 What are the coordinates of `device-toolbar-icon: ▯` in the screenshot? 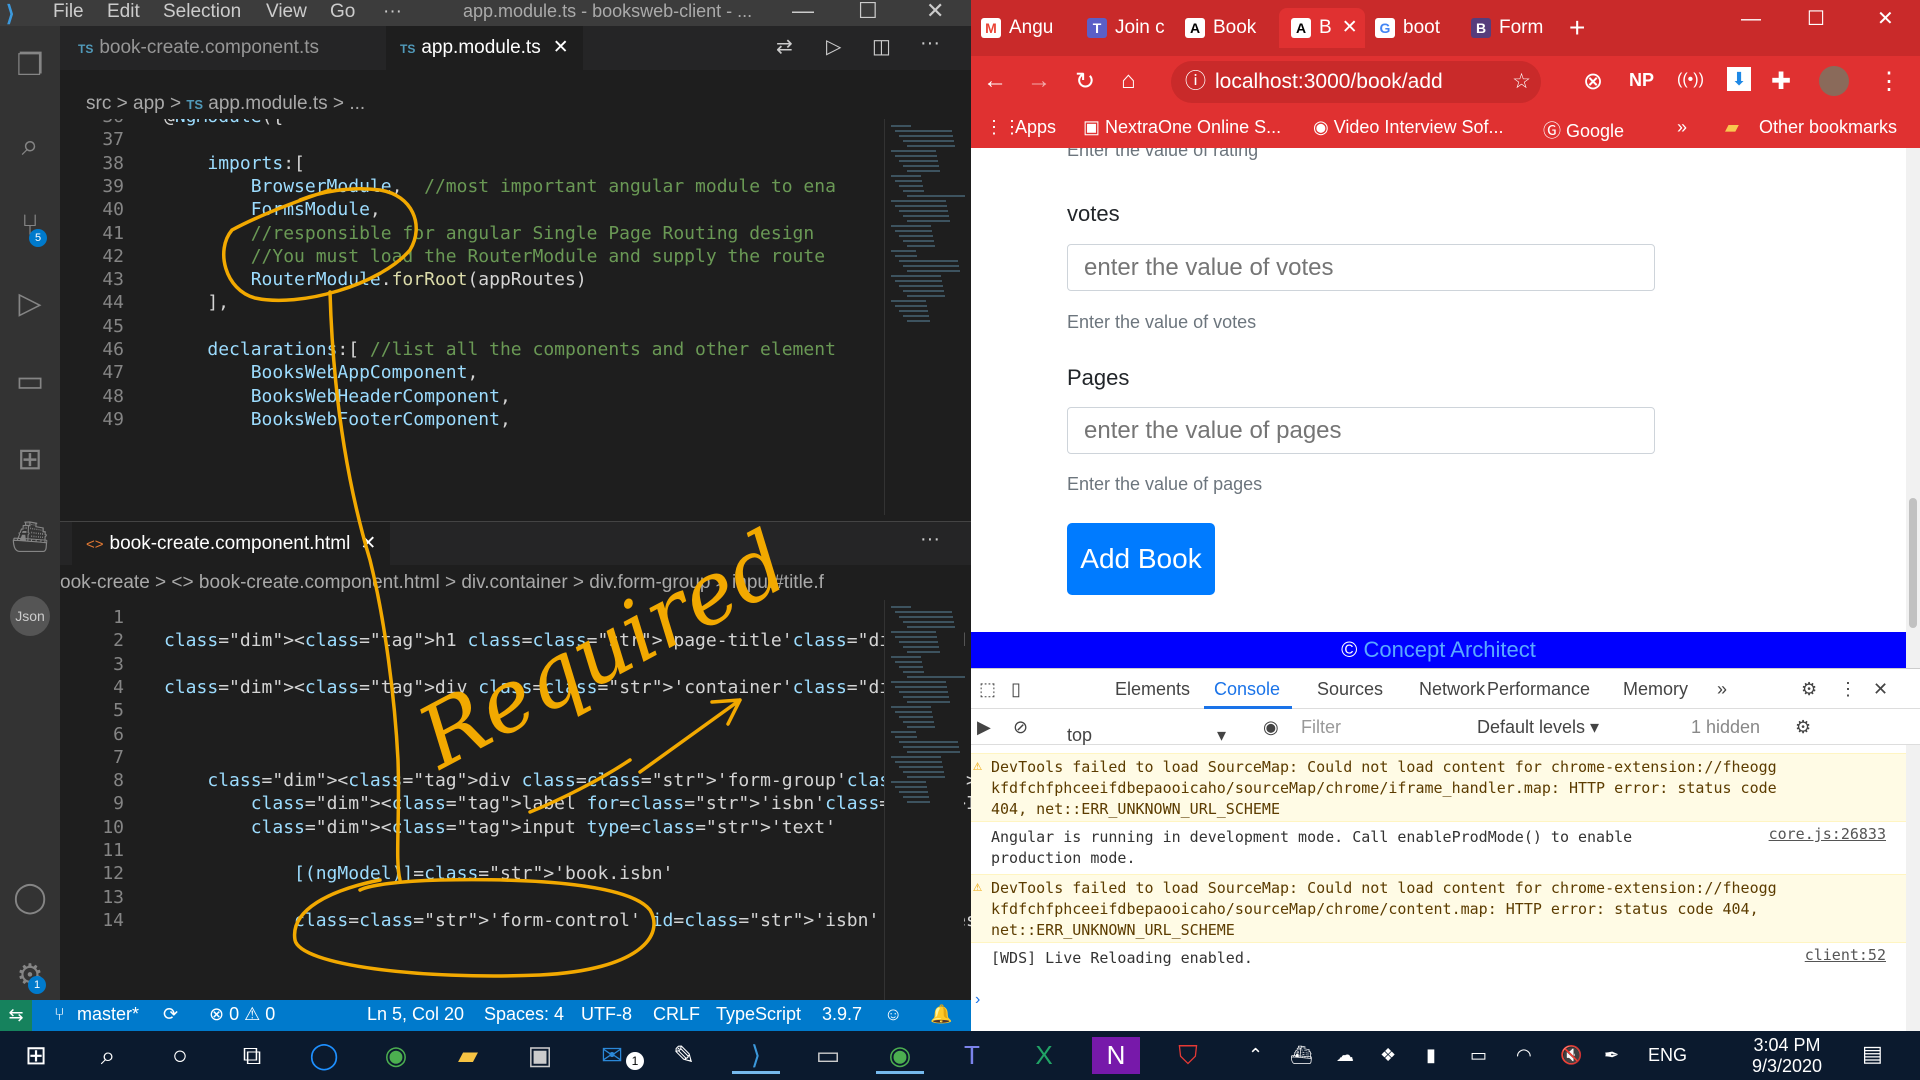 It's located at (1016, 689).